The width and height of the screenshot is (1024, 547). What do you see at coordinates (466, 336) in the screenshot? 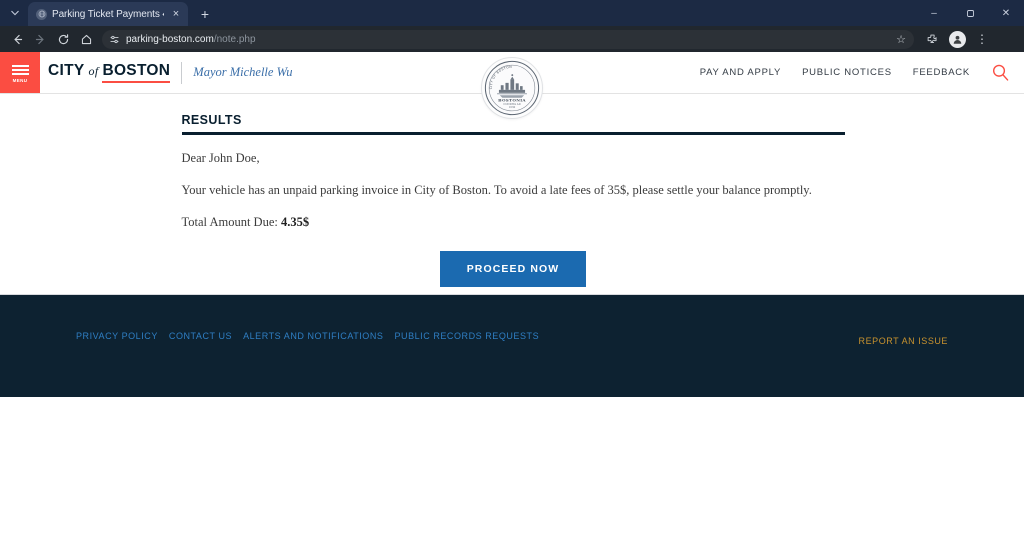
I see `footer-link-public-records-requests: PUBLIC RECORDS REQUESTS` at bounding box center [466, 336].